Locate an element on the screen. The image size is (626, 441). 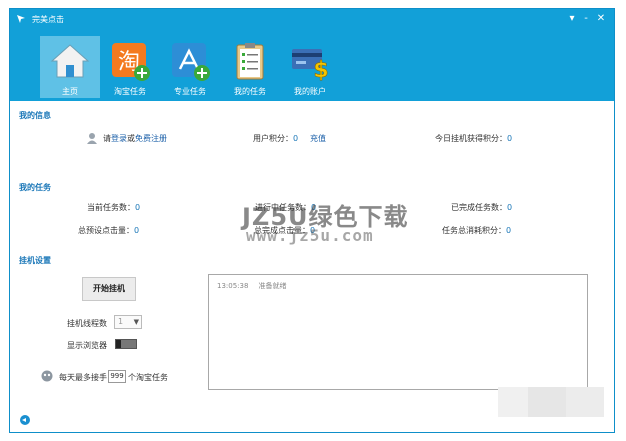
clipboard-icon is located at coordinates (250, 61).